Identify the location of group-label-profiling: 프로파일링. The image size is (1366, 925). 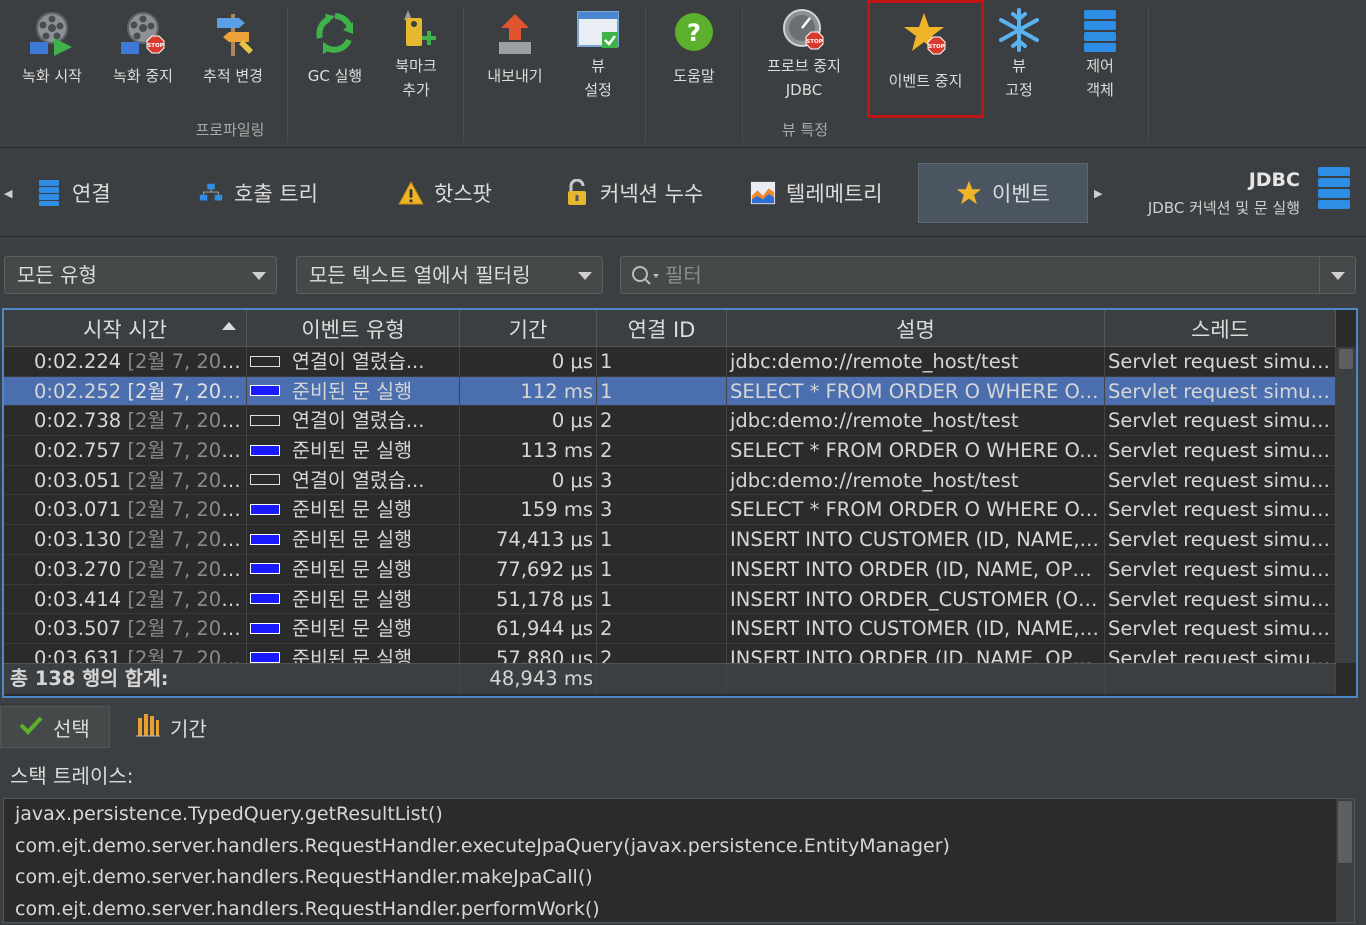
(230, 130).